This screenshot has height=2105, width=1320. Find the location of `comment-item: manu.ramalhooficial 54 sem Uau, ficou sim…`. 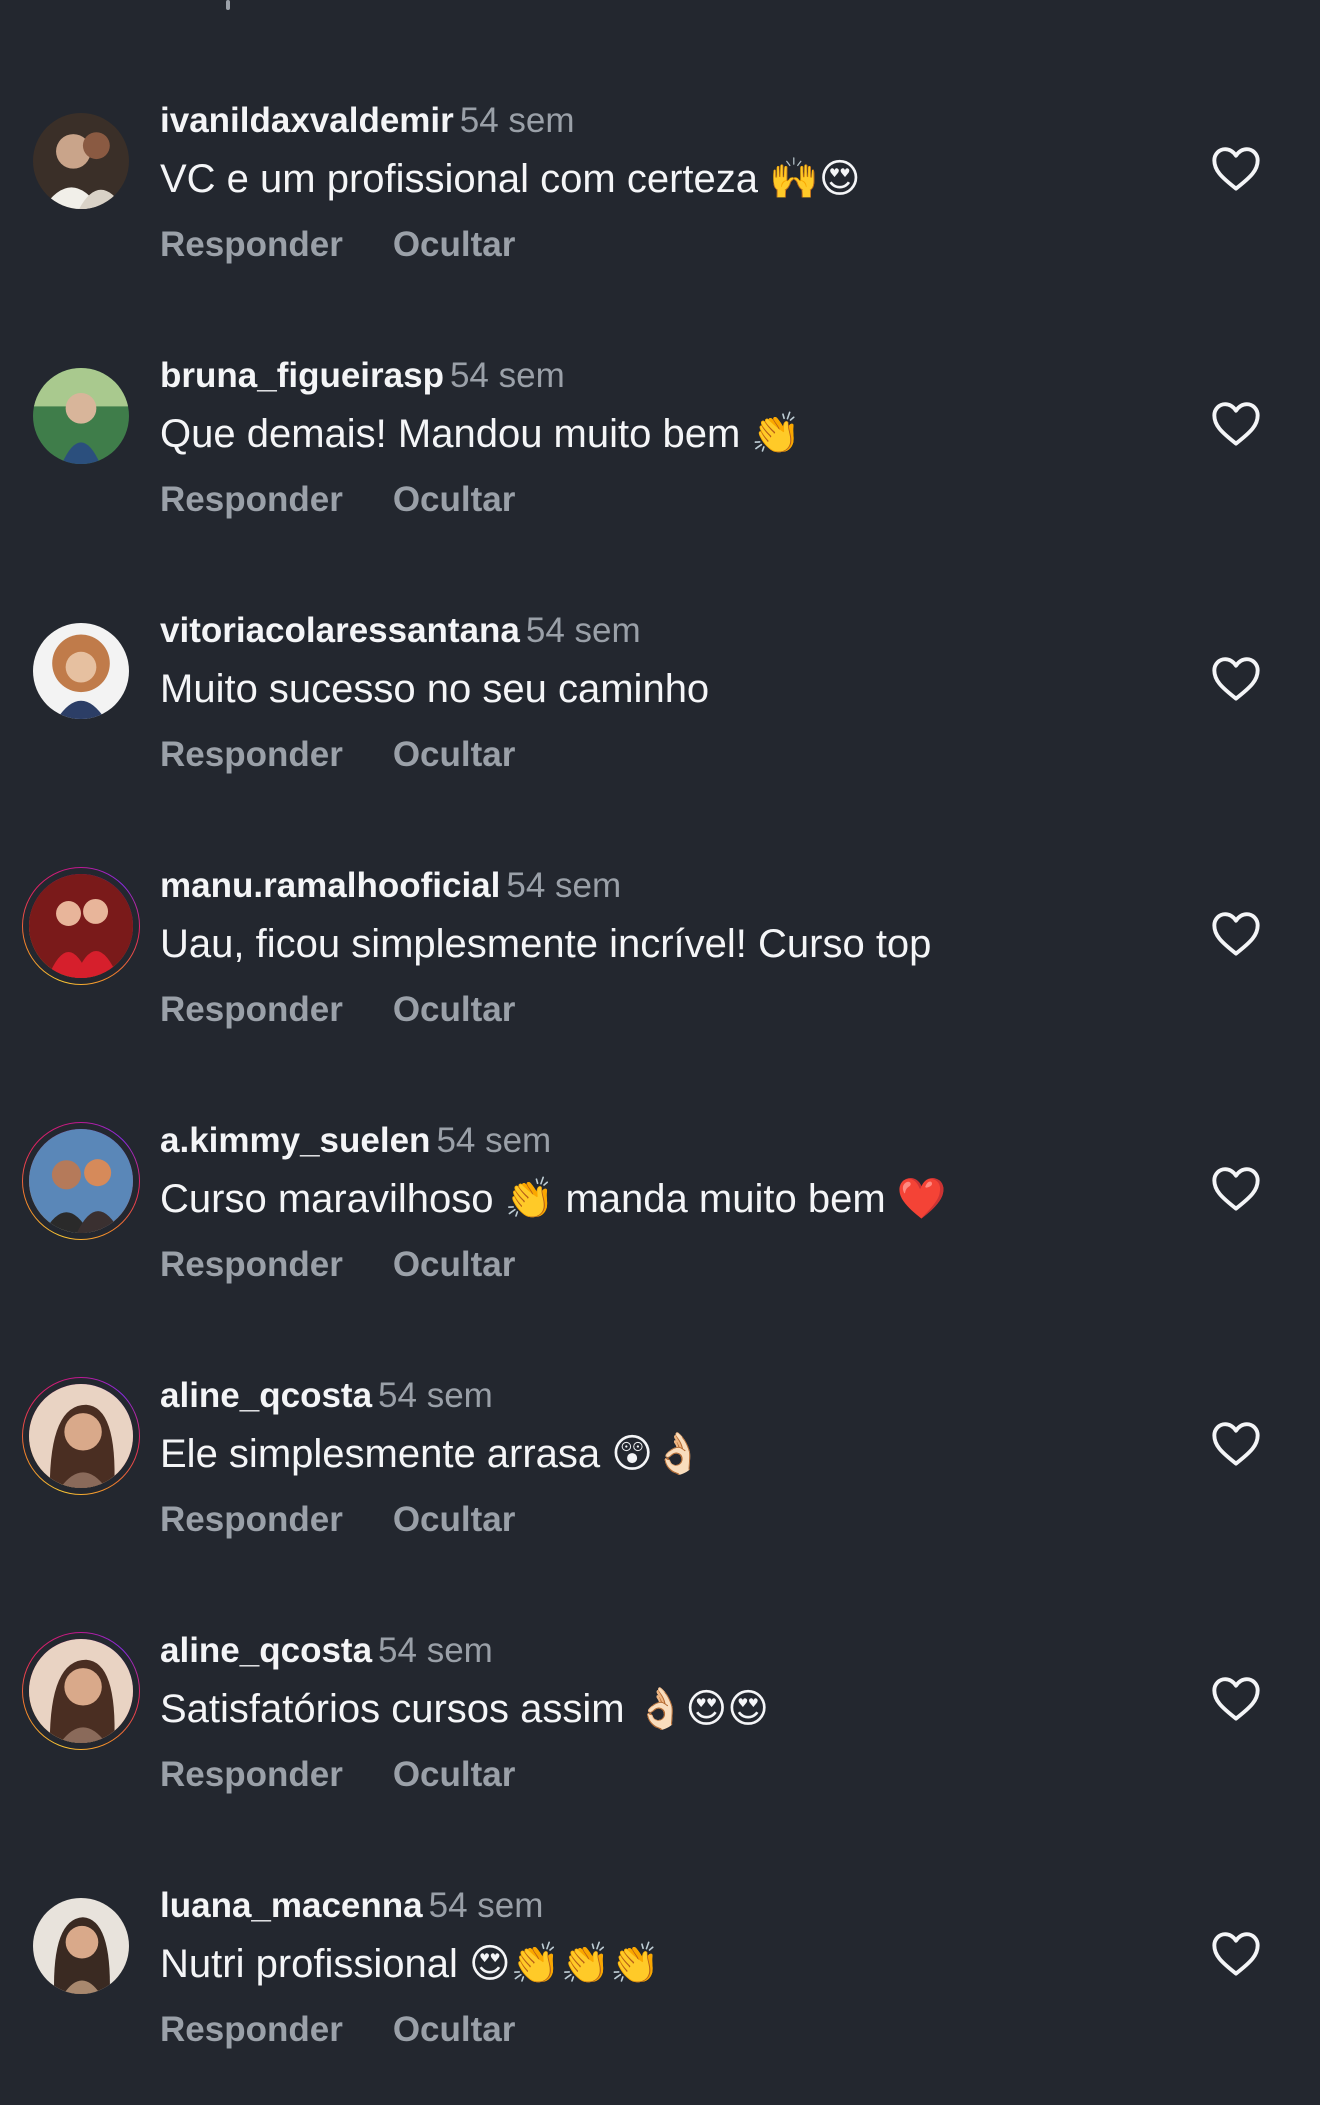

comment-item: manu.ramalhooficial 54 sem Uau, ficou sim… is located at coordinates (660, 975).